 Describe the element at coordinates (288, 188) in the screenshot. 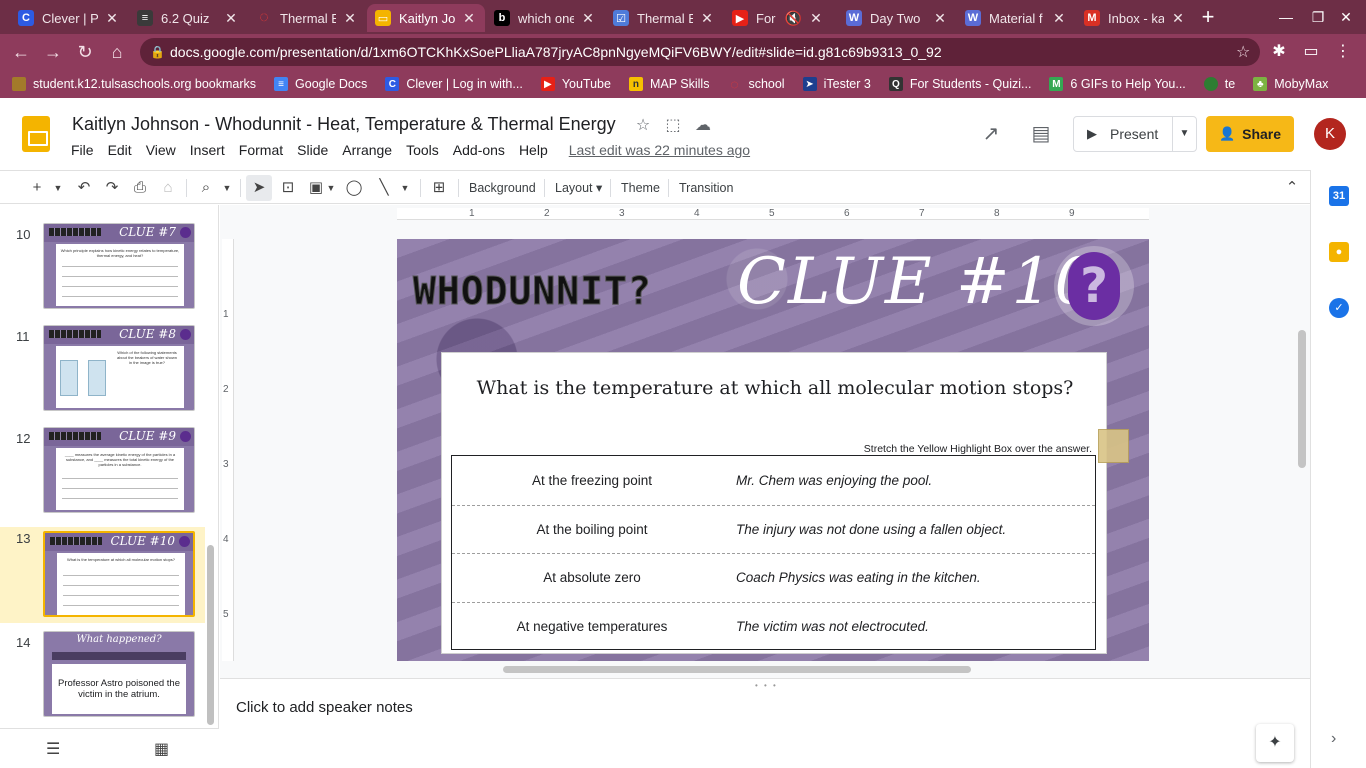

I see `text-box-icon: ⊡` at that location.